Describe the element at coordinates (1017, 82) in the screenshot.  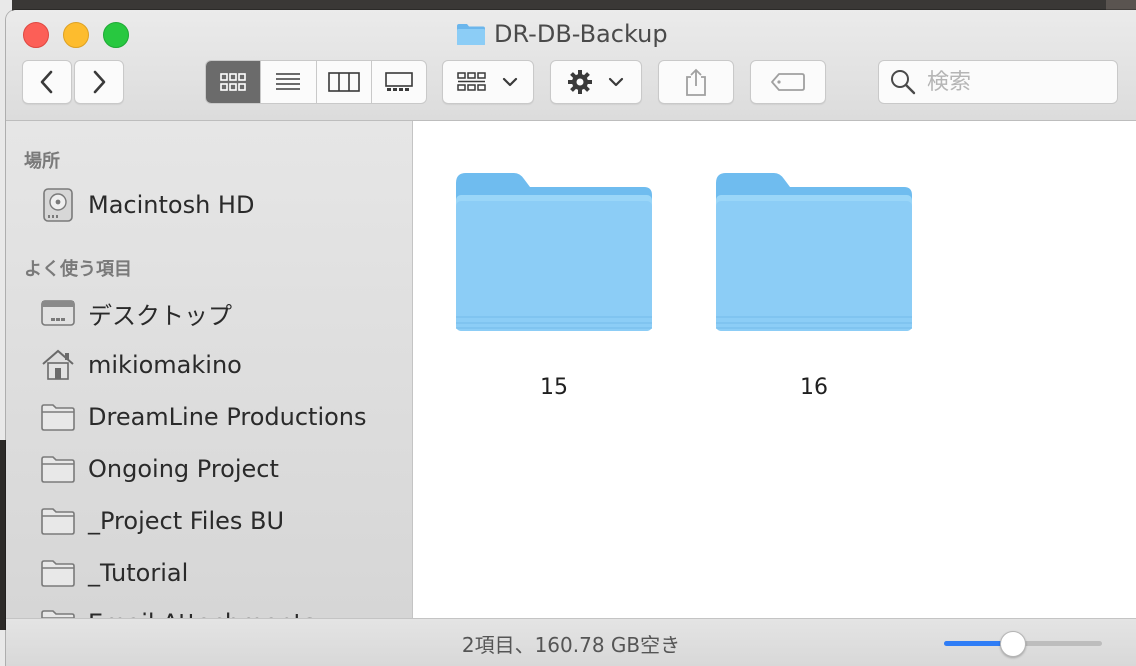
I see `search-input` at that location.